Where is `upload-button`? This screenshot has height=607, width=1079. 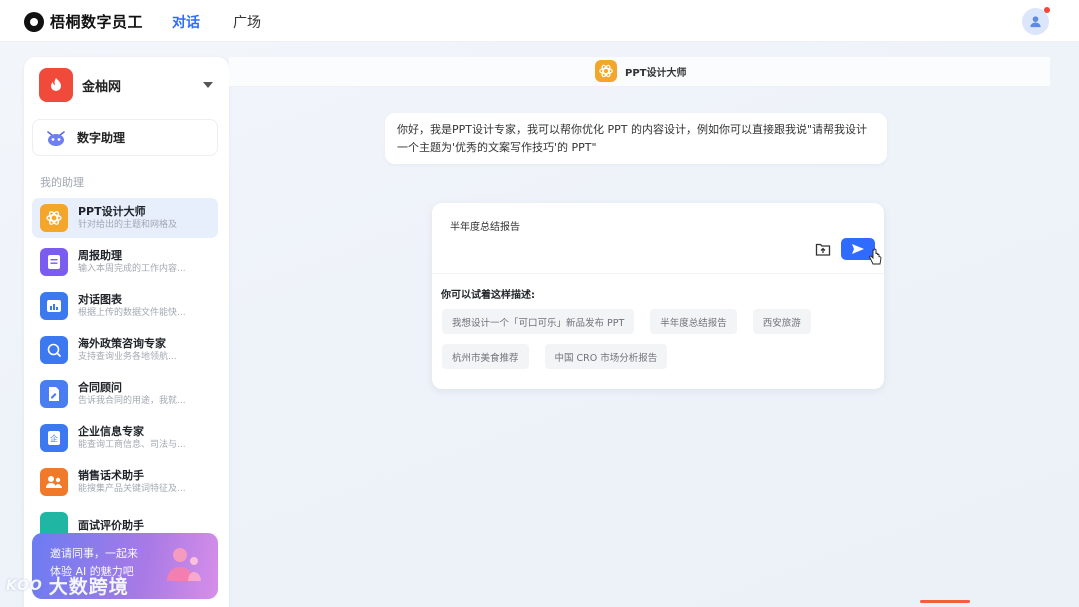
upload-button is located at coordinates (823, 249).